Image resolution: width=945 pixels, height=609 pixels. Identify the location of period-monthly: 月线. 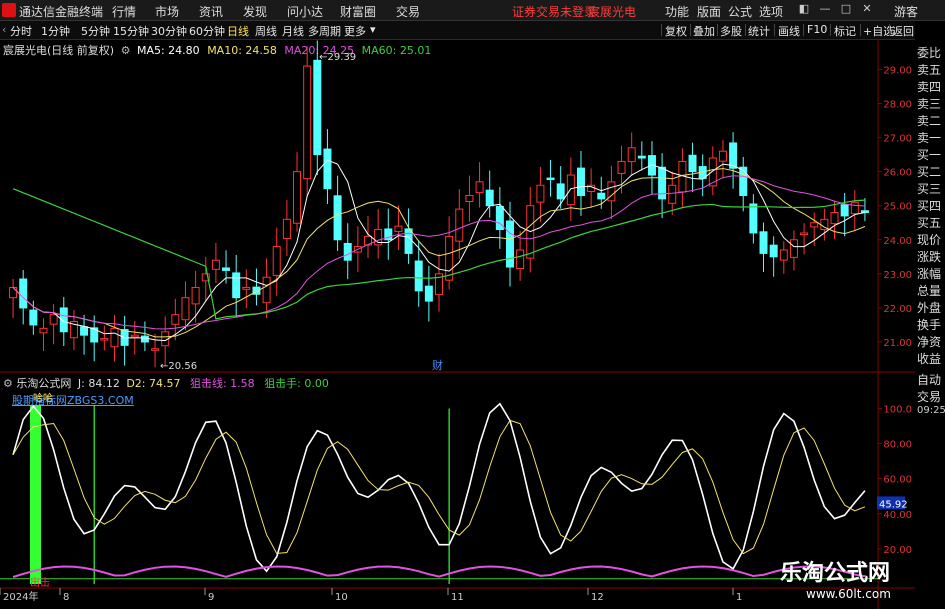
(293, 31).